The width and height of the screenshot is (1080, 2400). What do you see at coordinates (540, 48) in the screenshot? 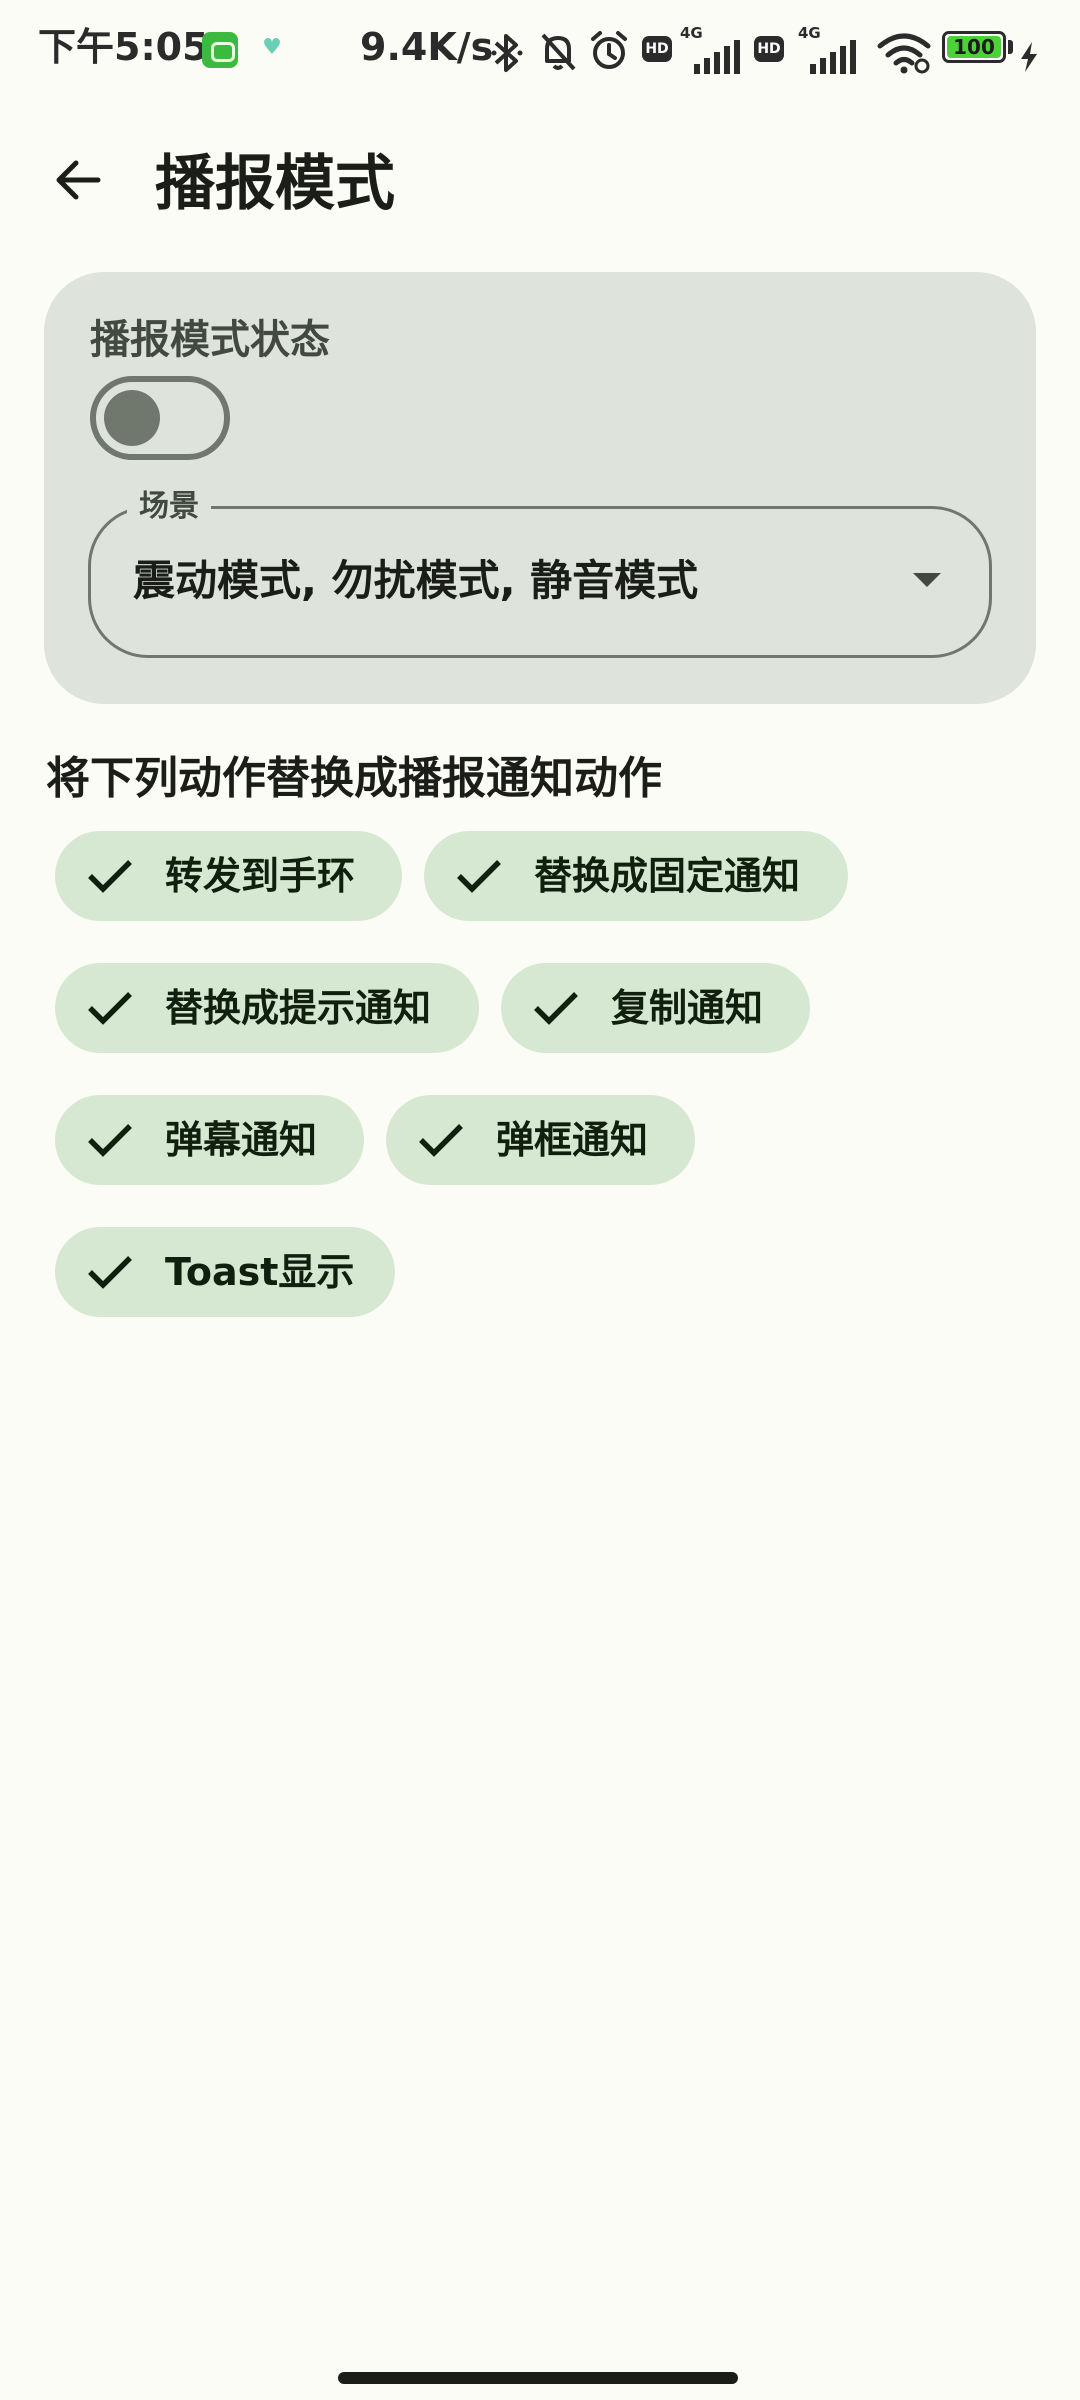
I see `status-bar: 下午5:05 ♥ 9.4K/s HD 4G HD 4G 100` at bounding box center [540, 48].